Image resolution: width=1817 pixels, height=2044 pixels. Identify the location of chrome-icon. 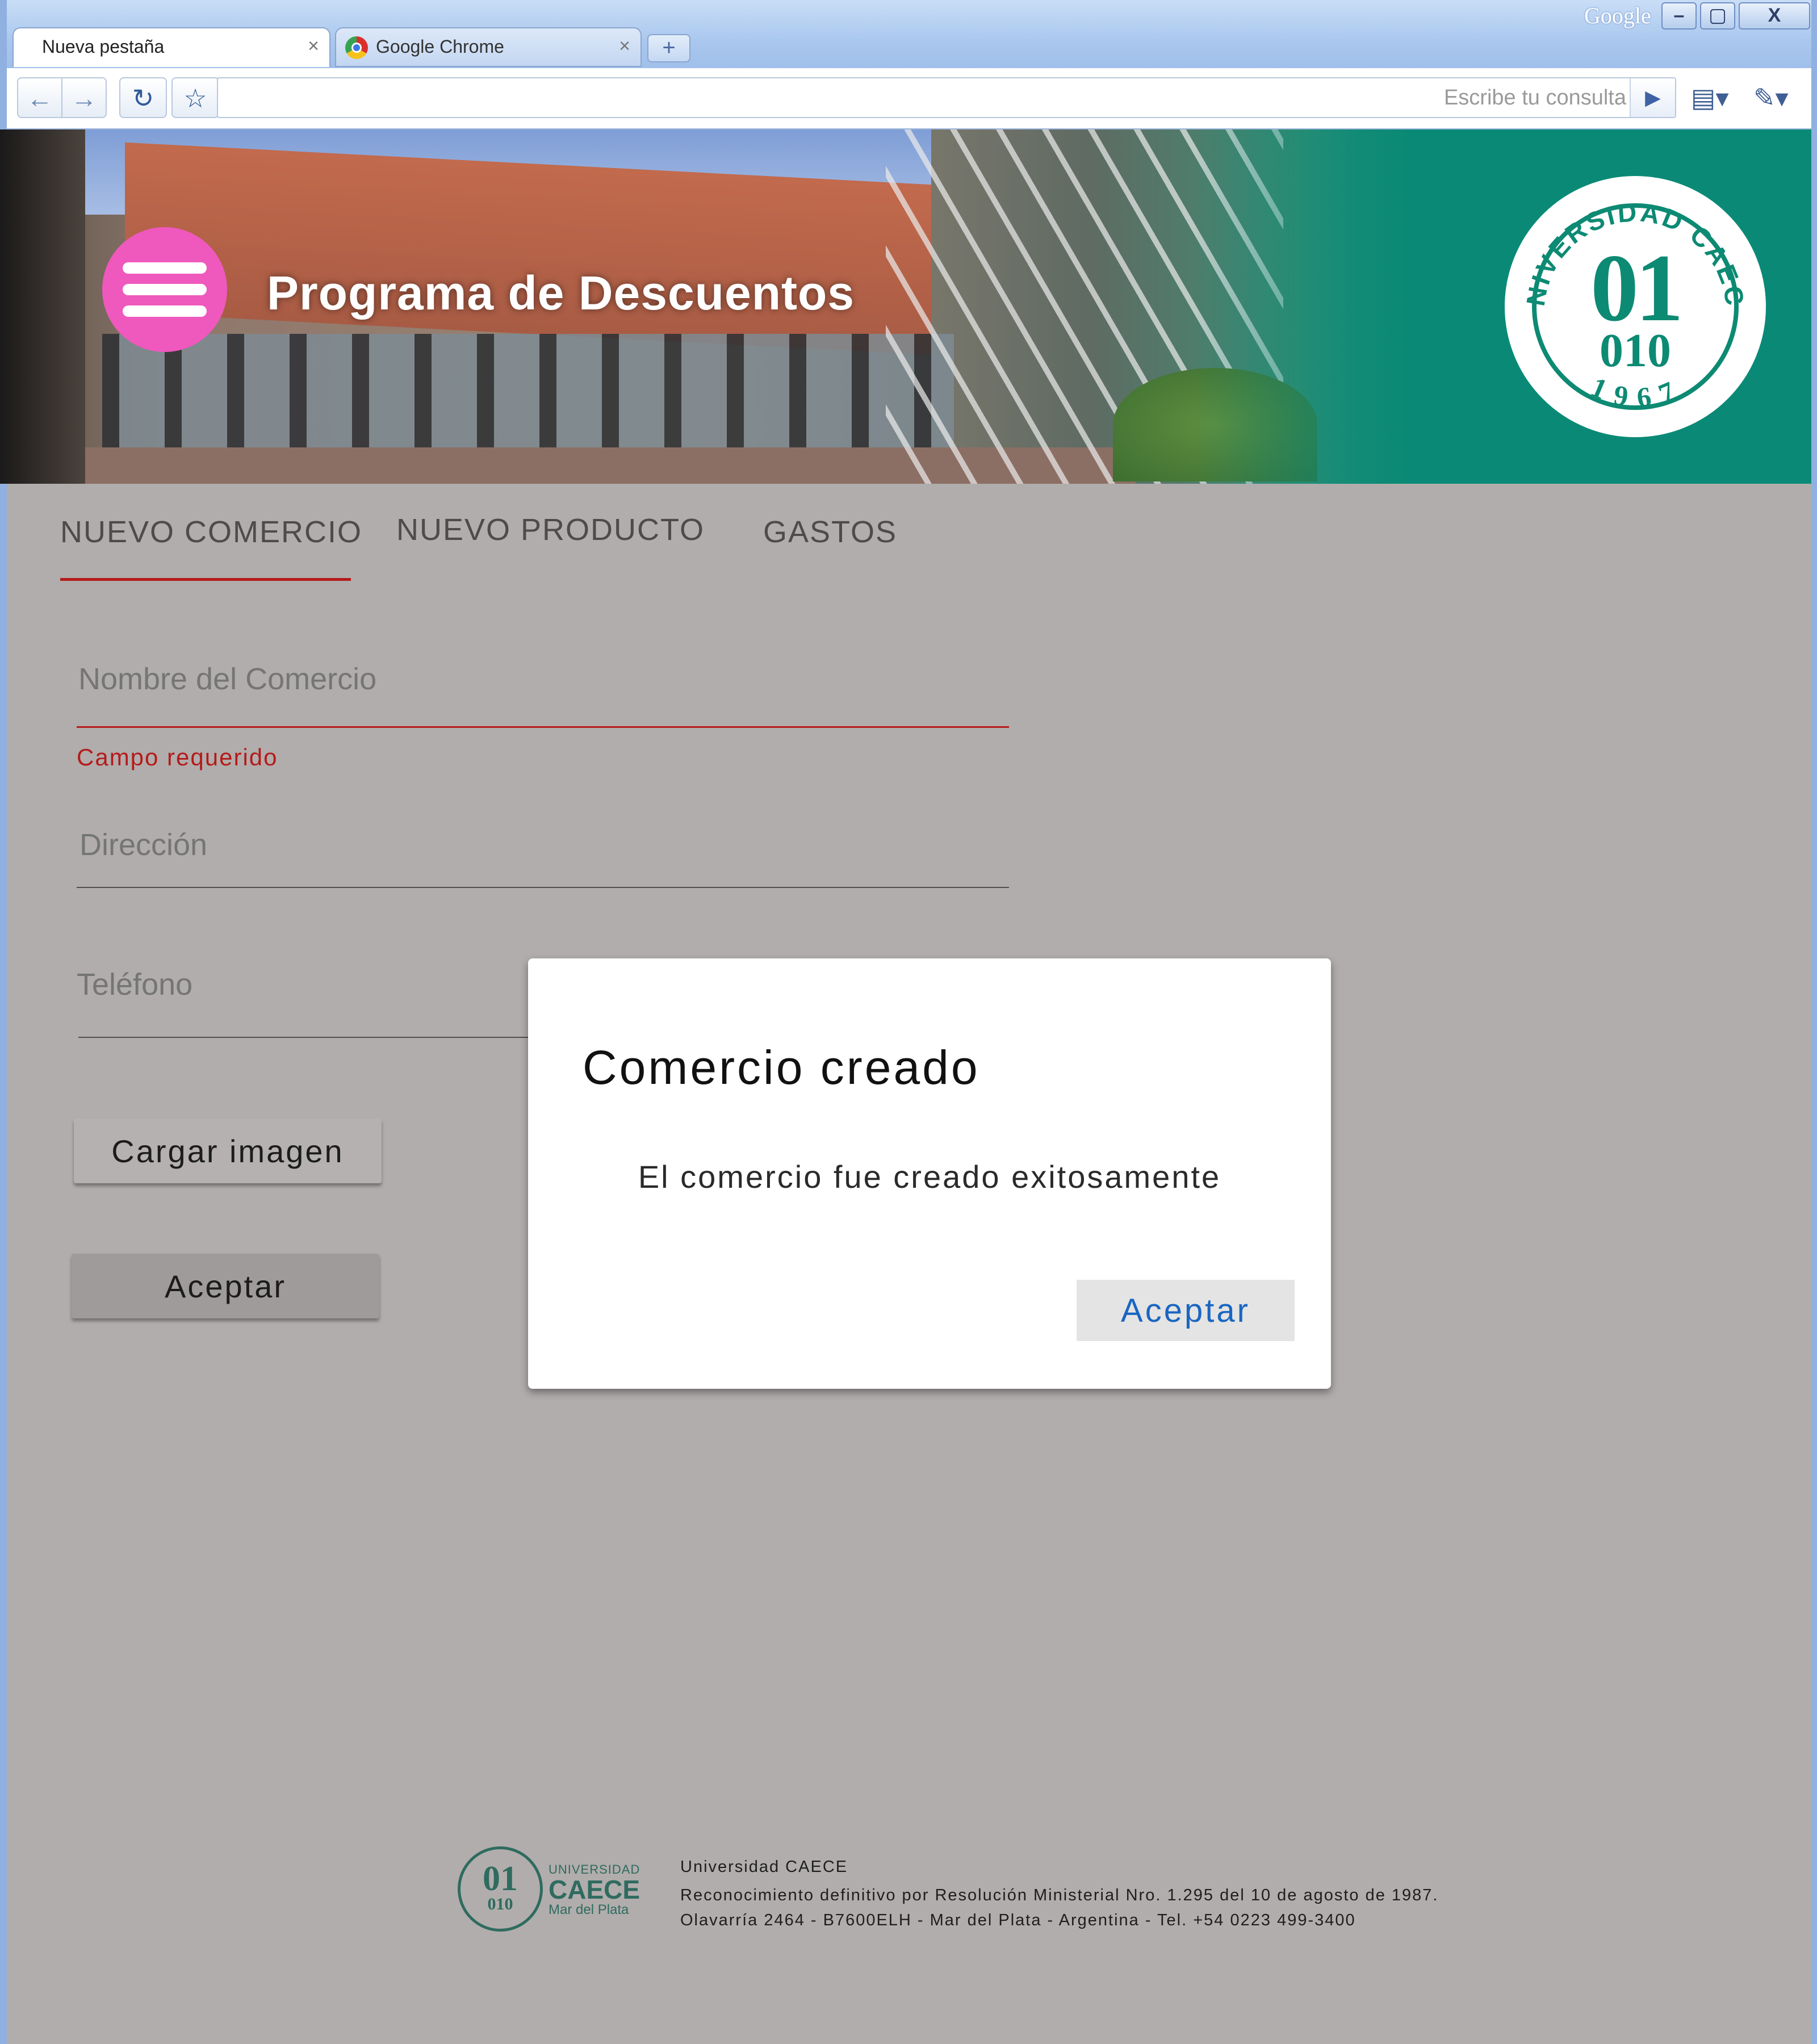
(356, 47).